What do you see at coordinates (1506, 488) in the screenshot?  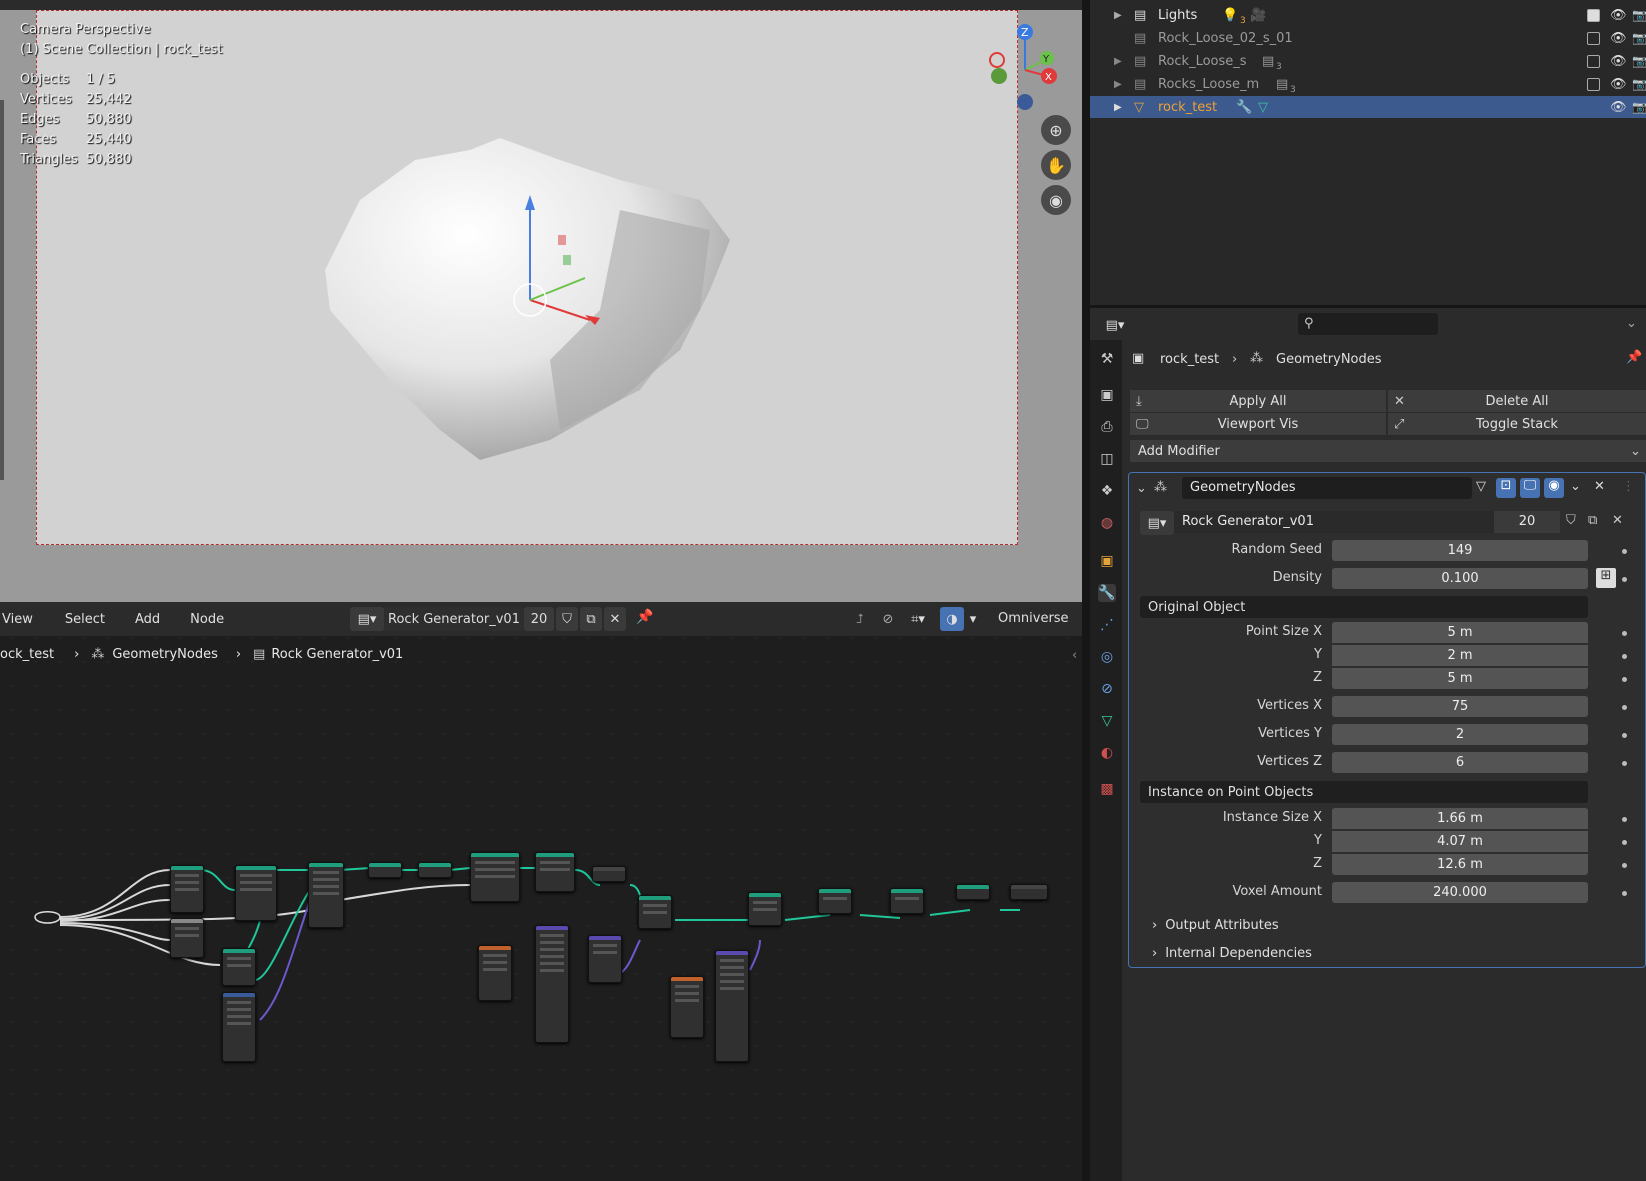 I see `cage-icon: ⊡` at bounding box center [1506, 488].